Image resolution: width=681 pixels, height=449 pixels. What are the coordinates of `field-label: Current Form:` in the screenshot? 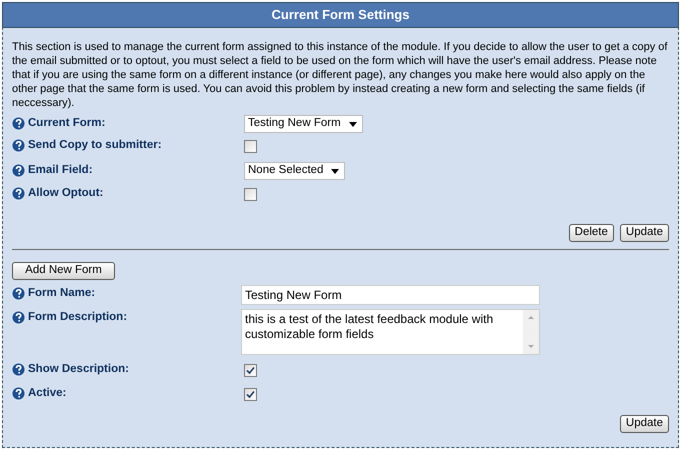 It's located at (67, 123).